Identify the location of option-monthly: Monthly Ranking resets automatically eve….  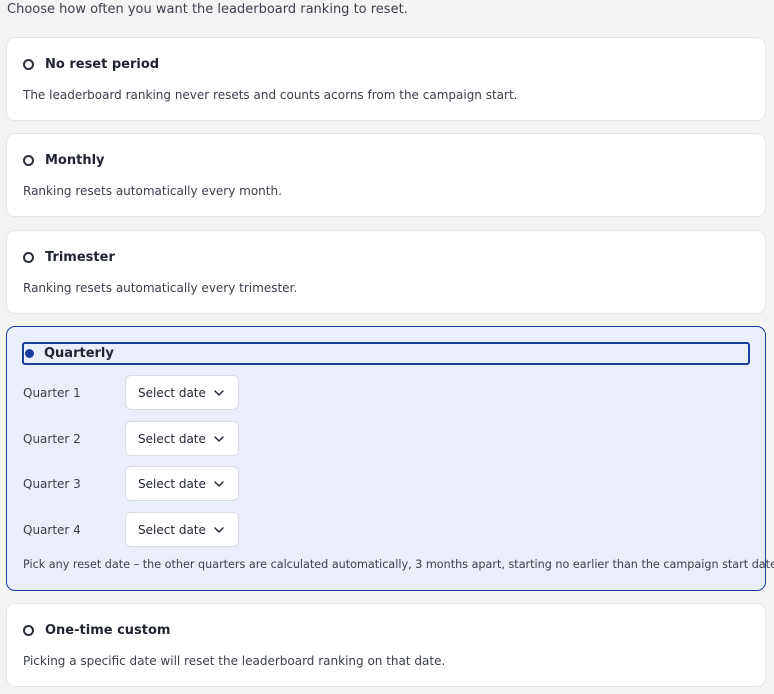
(386, 175).